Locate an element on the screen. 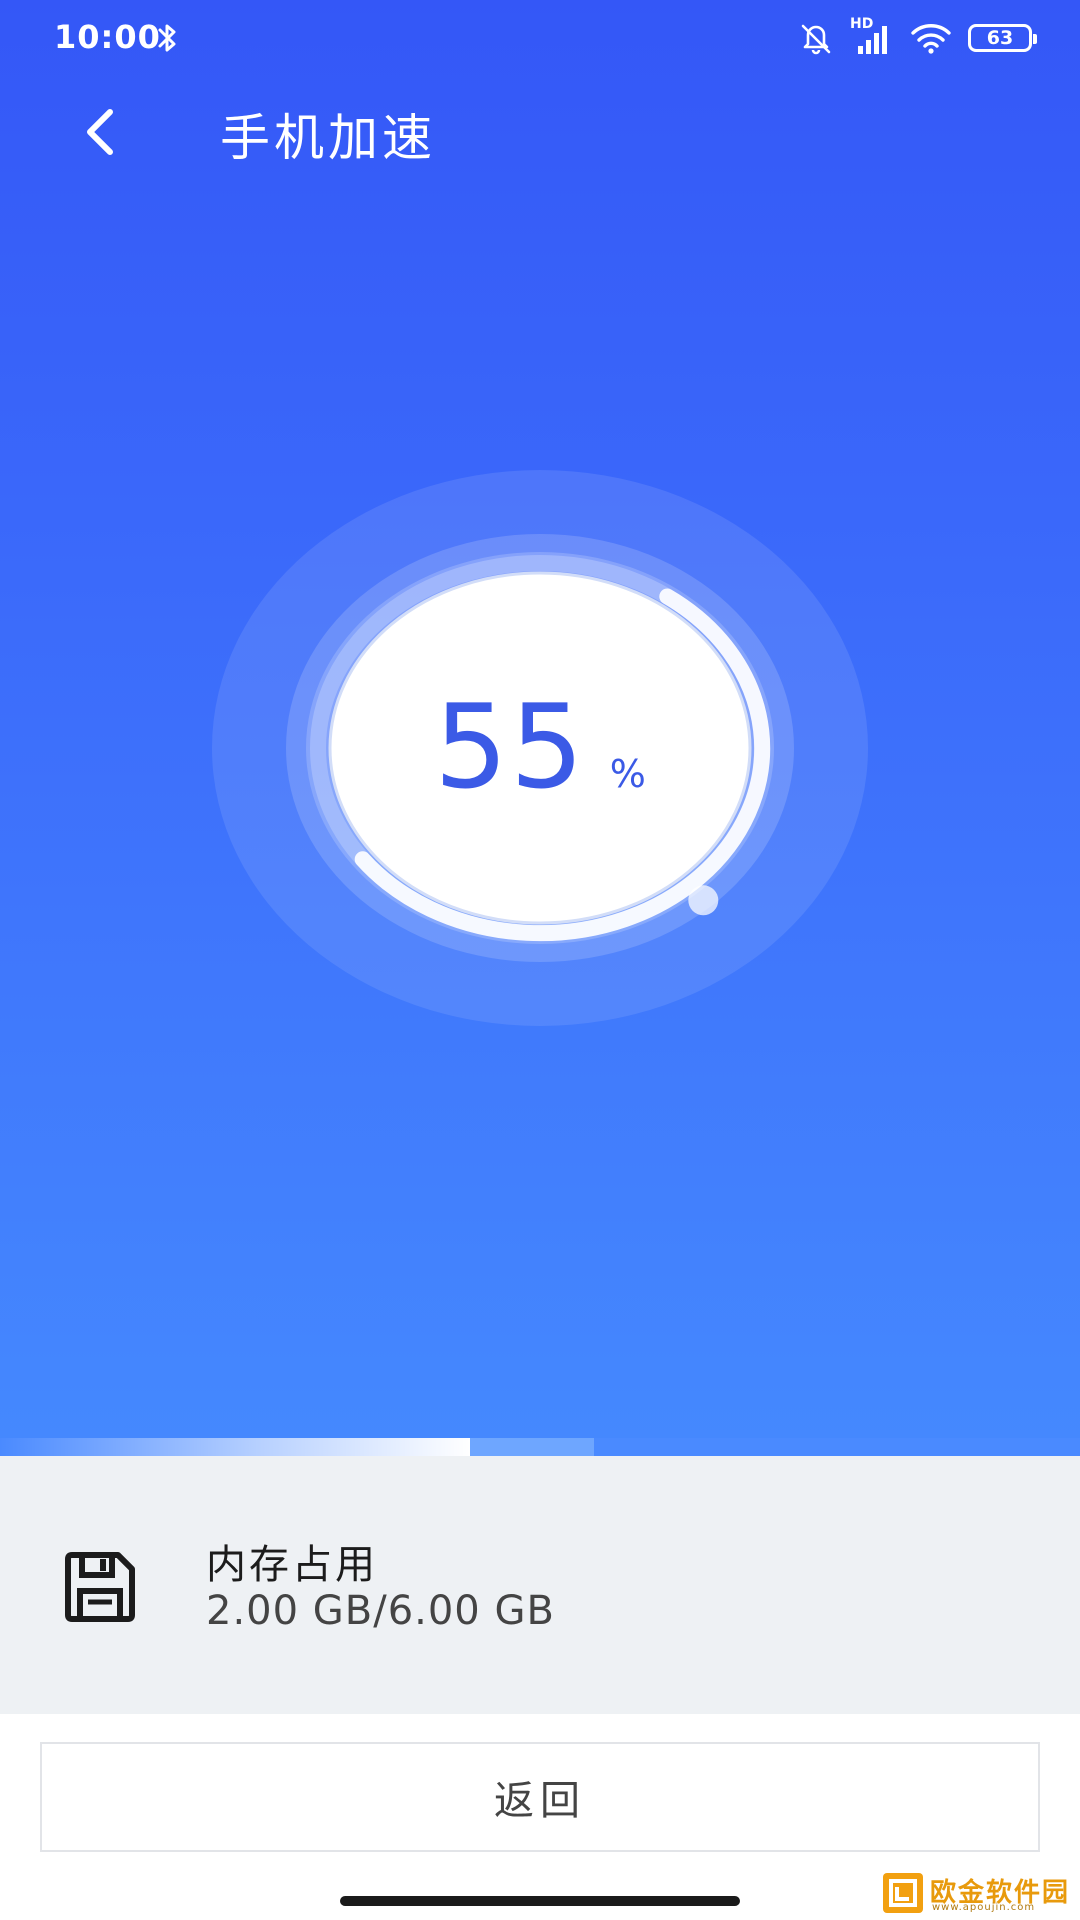 Image resolution: width=1080 pixels, height=1920 pixels. back-arrow-icon is located at coordinates (100, 132).